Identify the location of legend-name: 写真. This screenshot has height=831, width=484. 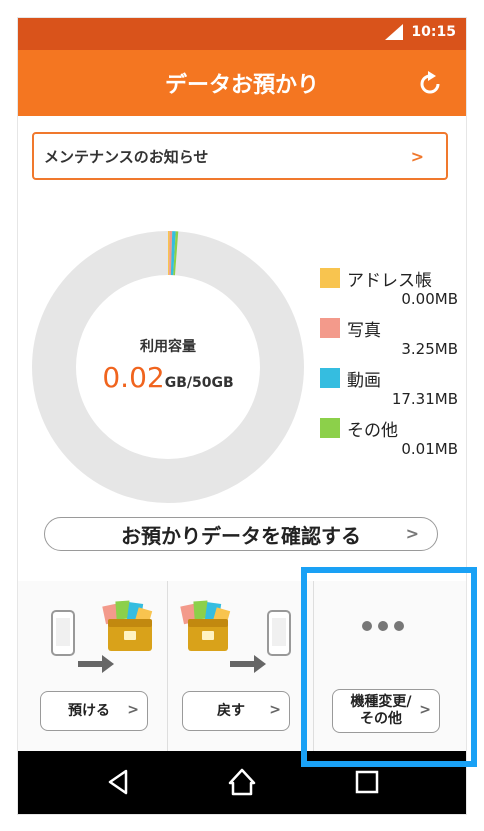
(364, 331).